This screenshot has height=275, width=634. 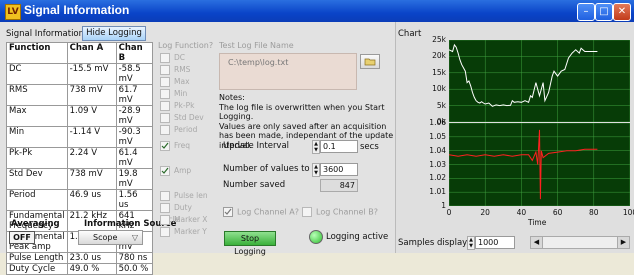 I want to click on table-row: Max 1.09 V -28.9 mV, so click(x=80, y=116).